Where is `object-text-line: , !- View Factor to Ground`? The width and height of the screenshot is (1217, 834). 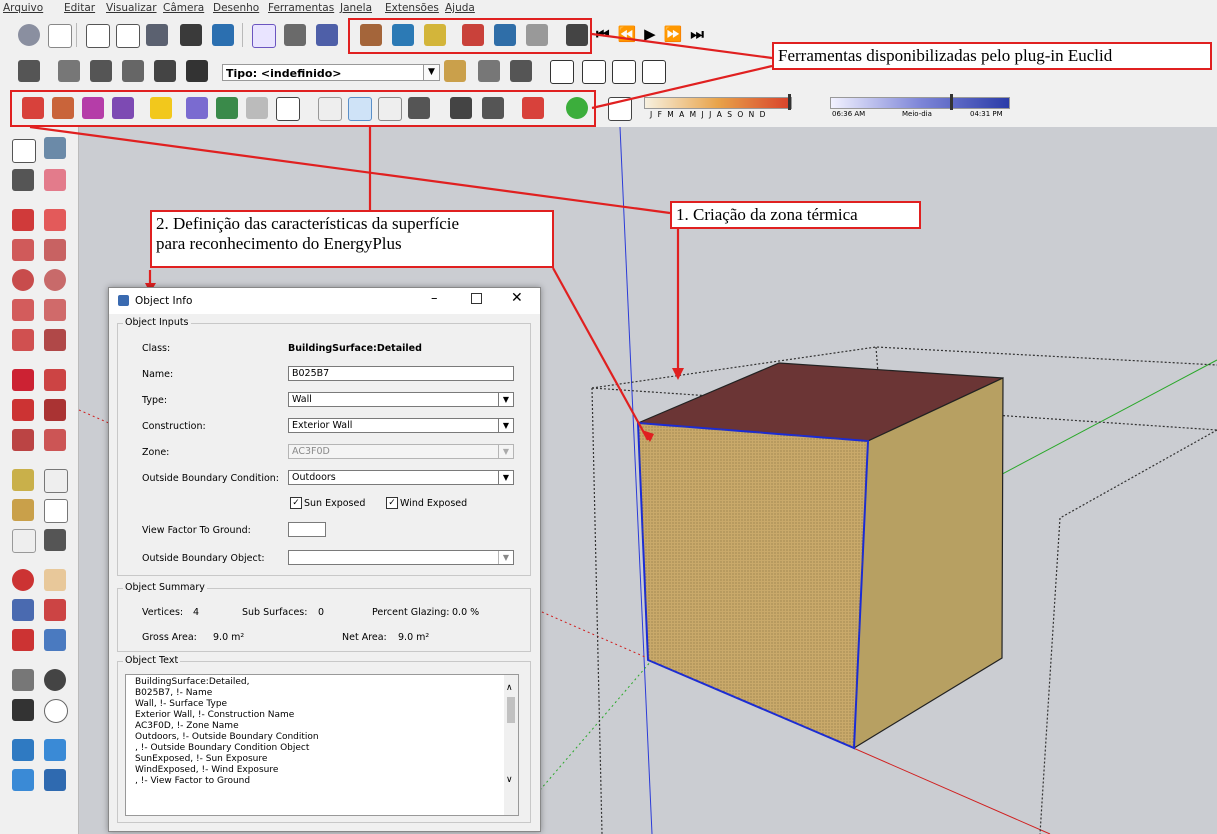 object-text-line: , !- View Factor to Ground is located at coordinates (193, 781).